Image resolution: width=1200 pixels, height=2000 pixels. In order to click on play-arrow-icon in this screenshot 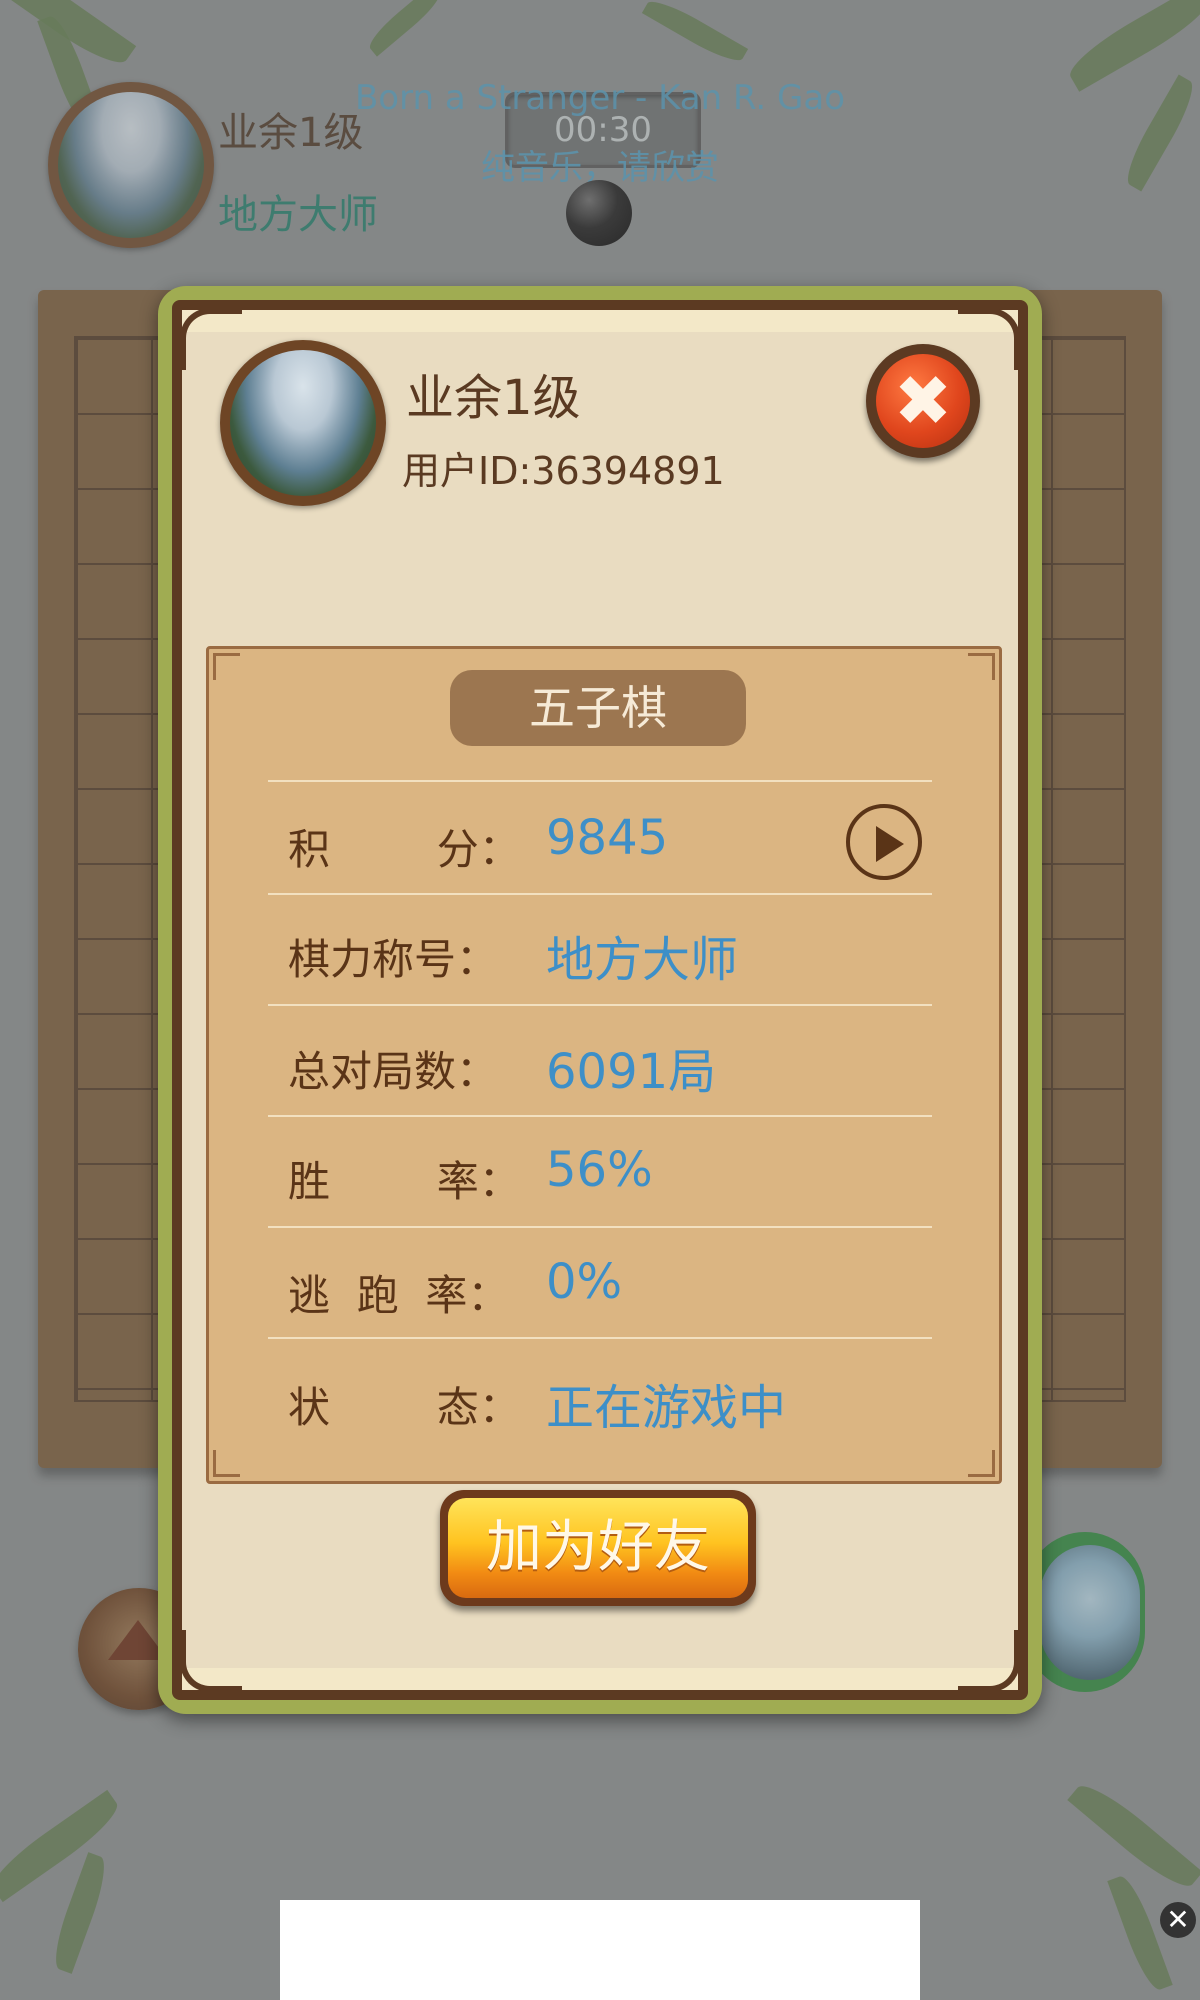, I will do `click(890, 844)`.